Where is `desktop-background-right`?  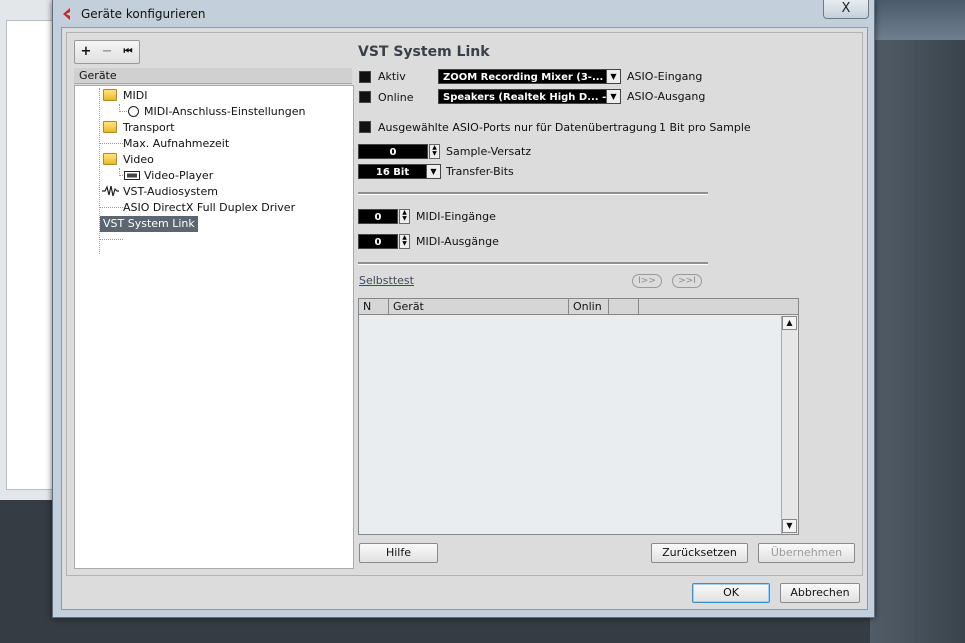
desktop-background-right is located at coordinates (917, 341).